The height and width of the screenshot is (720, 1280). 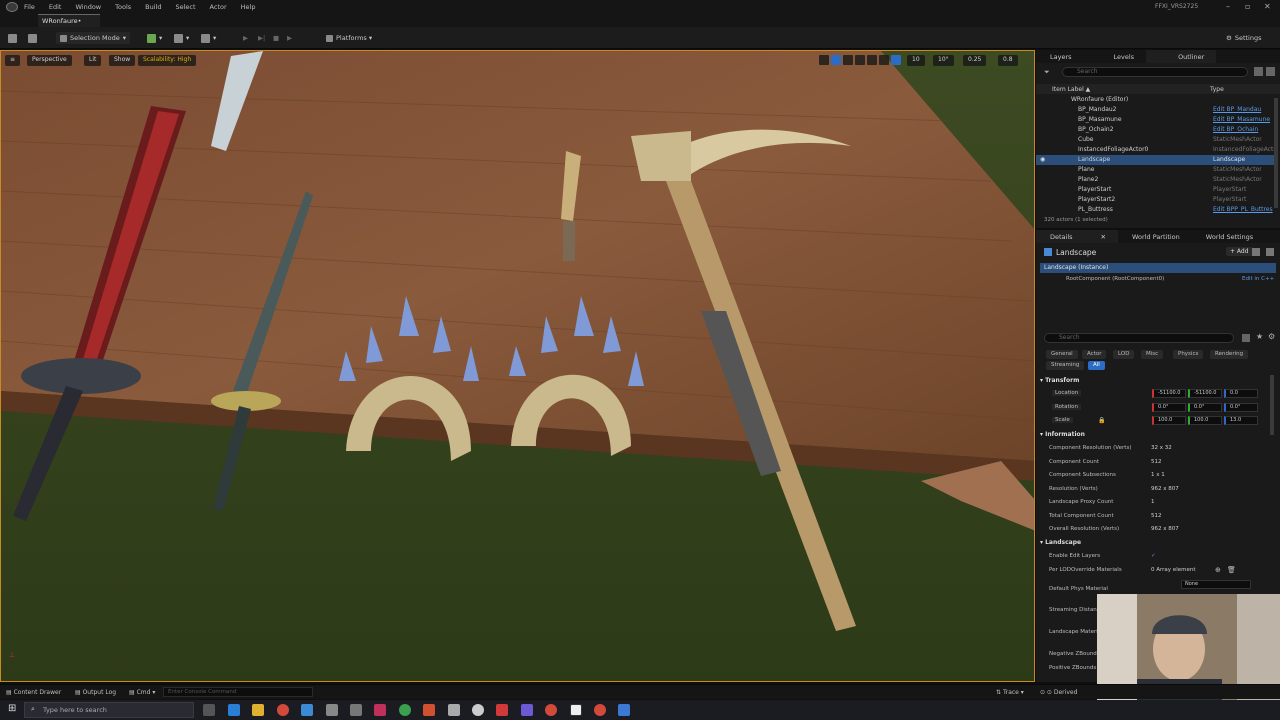 What do you see at coordinates (208, 38) in the screenshot?
I see `cinematics-icon: ▾` at bounding box center [208, 38].